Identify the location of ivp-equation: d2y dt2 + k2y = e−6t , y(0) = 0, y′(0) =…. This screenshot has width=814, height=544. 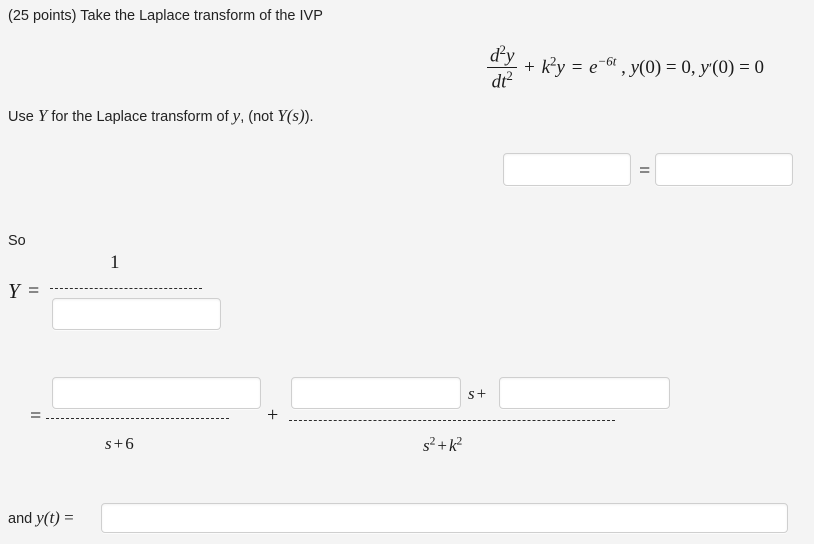
(626, 68).